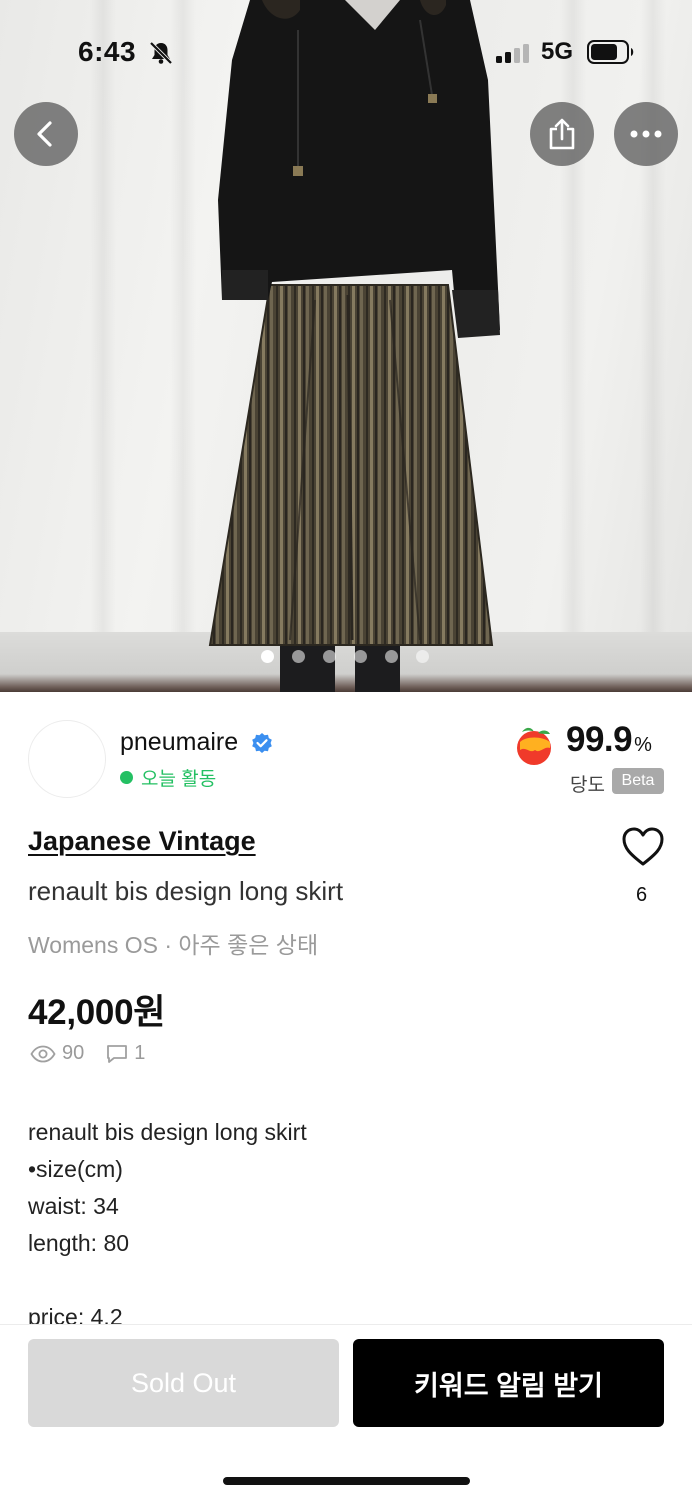  Describe the element at coordinates (140, 1053) in the screenshot. I see `comment-count: 1` at that location.